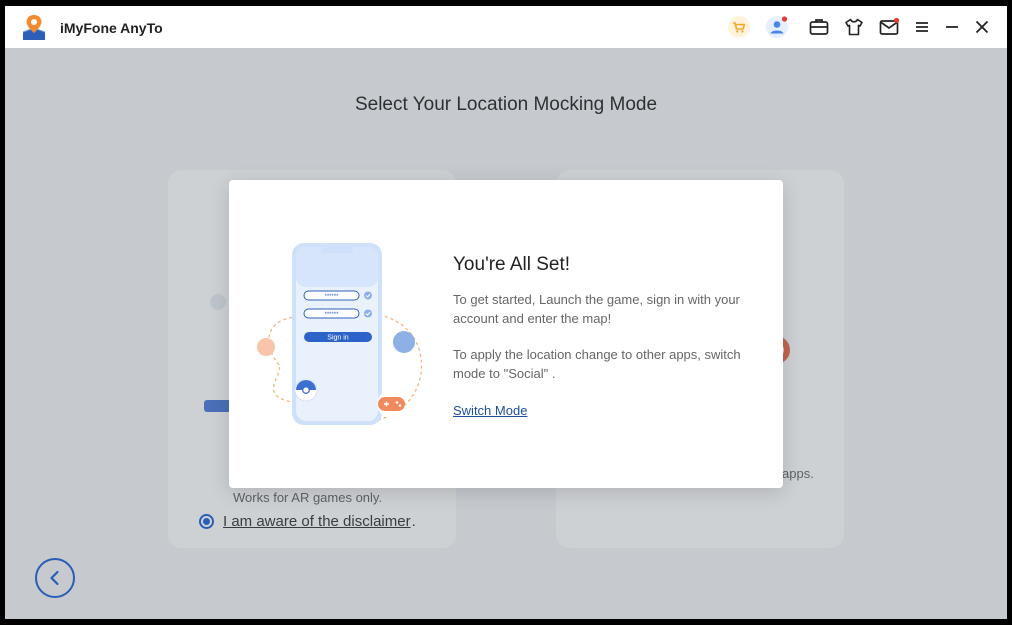 This screenshot has width=1012, height=625. Describe the element at coordinates (819, 27) in the screenshot. I see `toolbox-icon` at that location.